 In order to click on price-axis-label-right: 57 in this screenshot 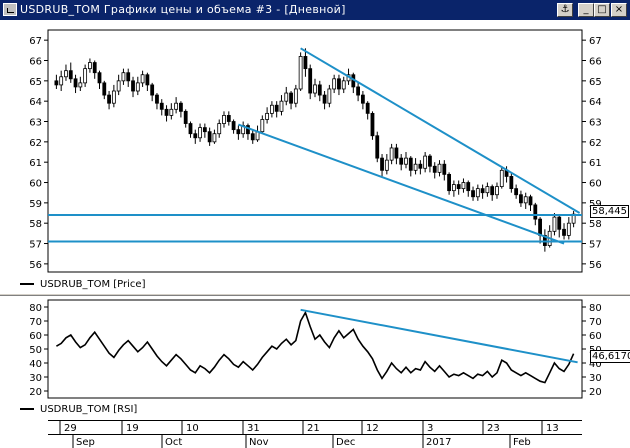, I will do `click(595, 245)`.